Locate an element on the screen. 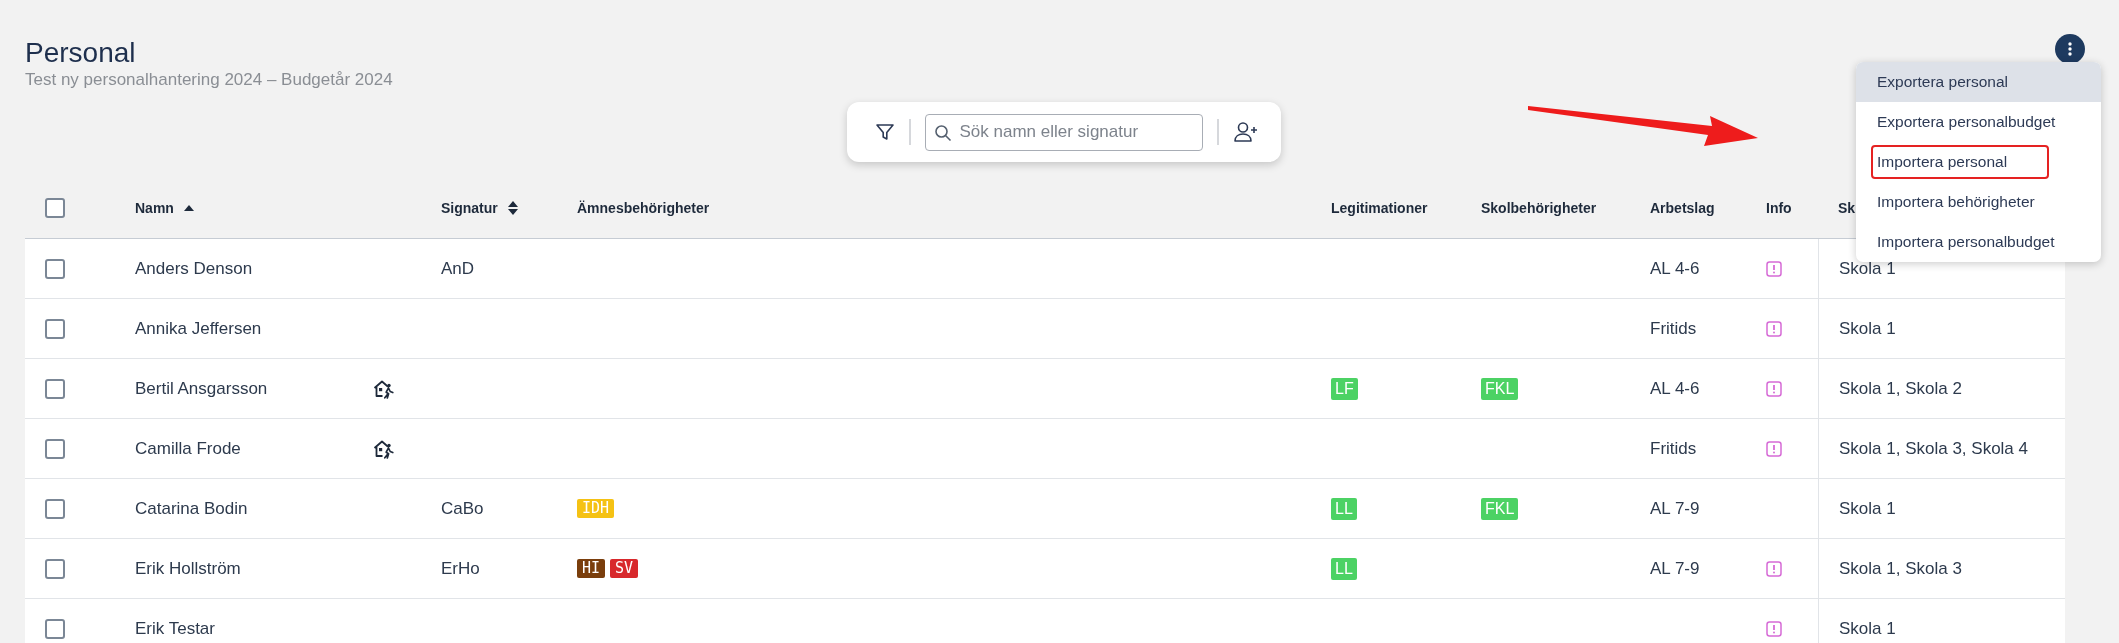 Image resolution: width=2119 pixels, height=643 pixels. signature-cell: AnD is located at coordinates (458, 268).